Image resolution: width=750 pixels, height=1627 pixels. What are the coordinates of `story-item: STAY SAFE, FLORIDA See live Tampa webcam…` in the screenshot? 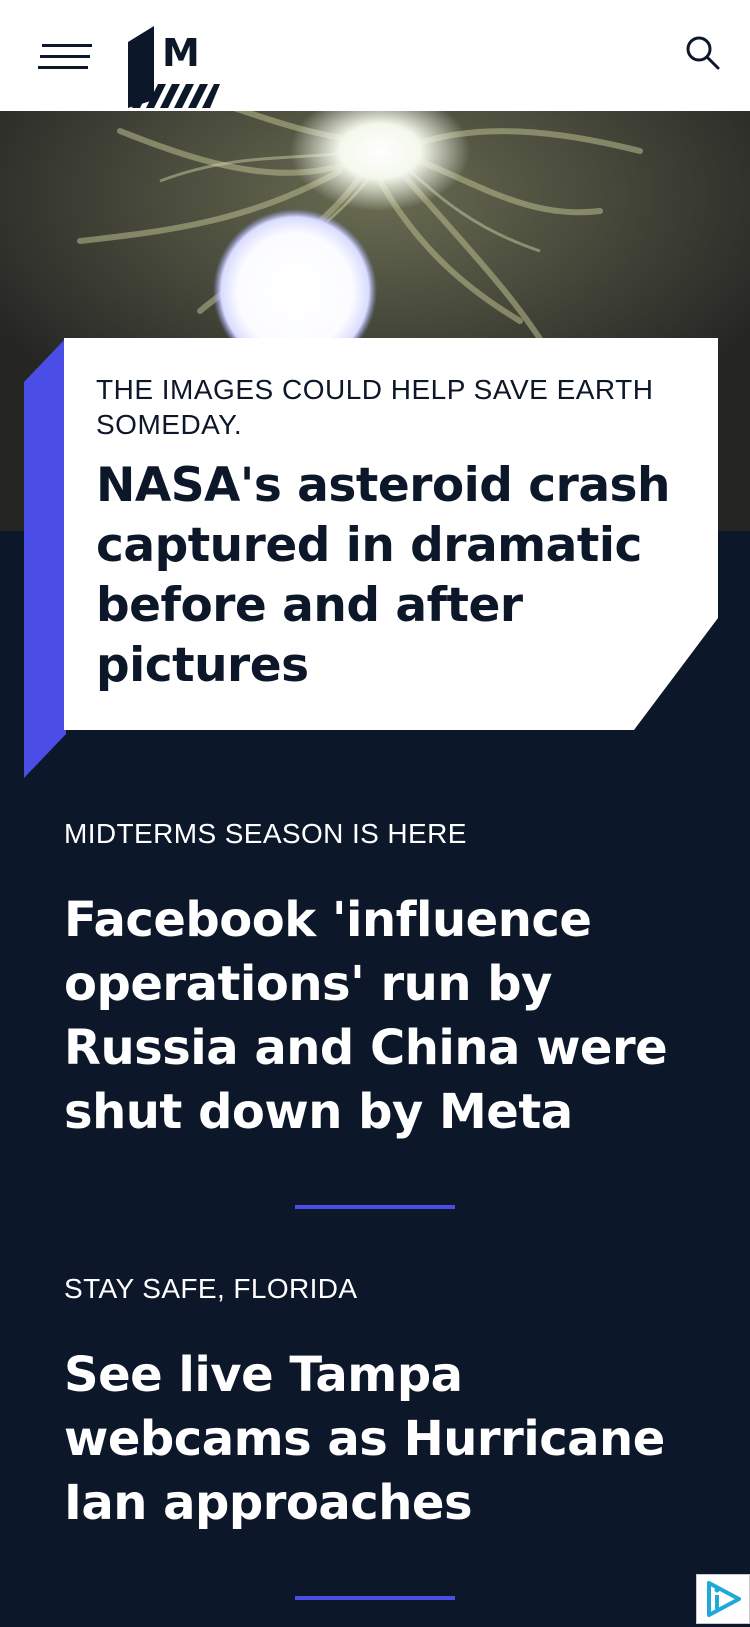 It's located at (384, 1403).